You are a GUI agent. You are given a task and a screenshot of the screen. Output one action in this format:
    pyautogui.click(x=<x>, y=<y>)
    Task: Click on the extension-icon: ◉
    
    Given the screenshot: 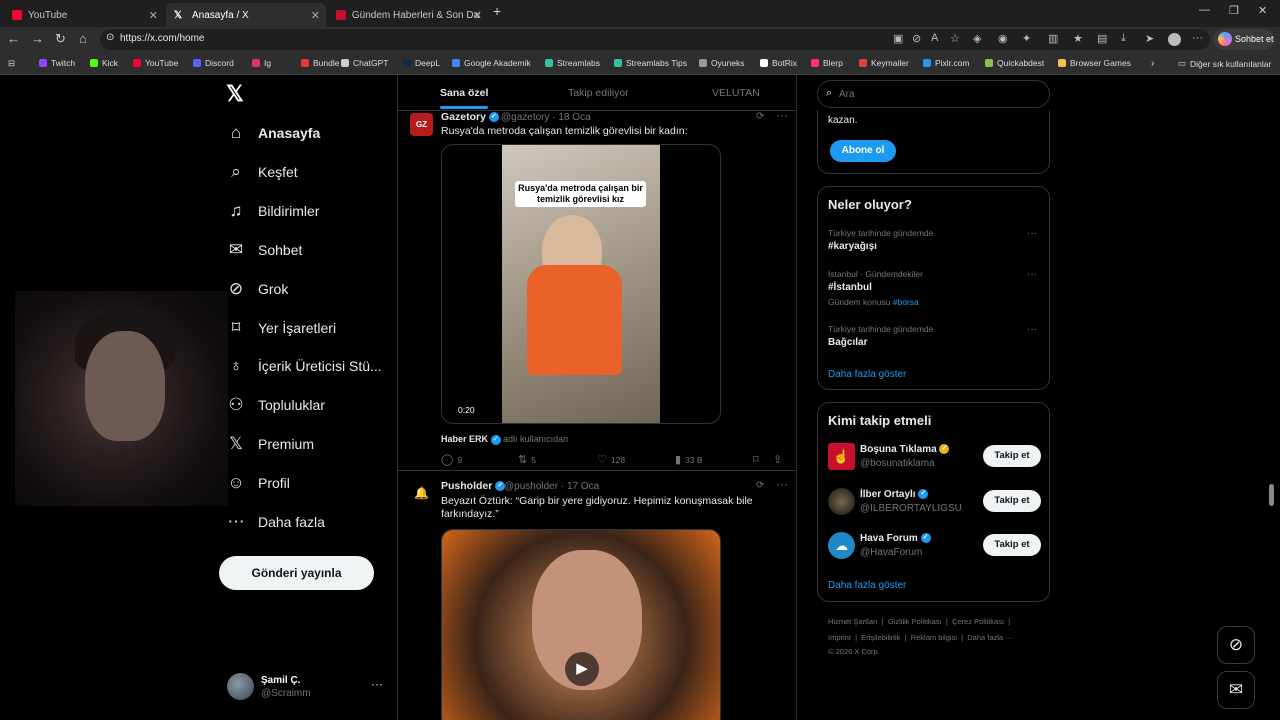 What is the action you would take?
    pyautogui.click(x=1003, y=38)
    